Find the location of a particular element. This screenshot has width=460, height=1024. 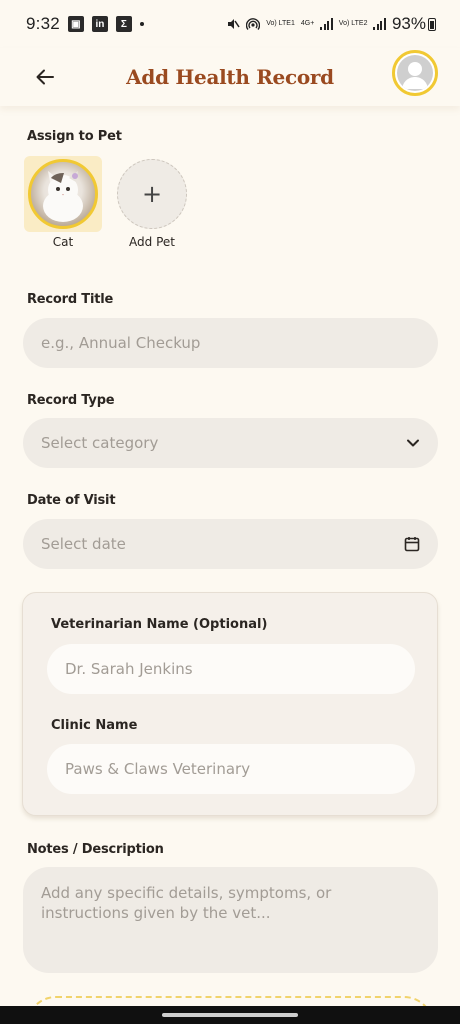

record-type-label: Record Type is located at coordinates (71, 400).